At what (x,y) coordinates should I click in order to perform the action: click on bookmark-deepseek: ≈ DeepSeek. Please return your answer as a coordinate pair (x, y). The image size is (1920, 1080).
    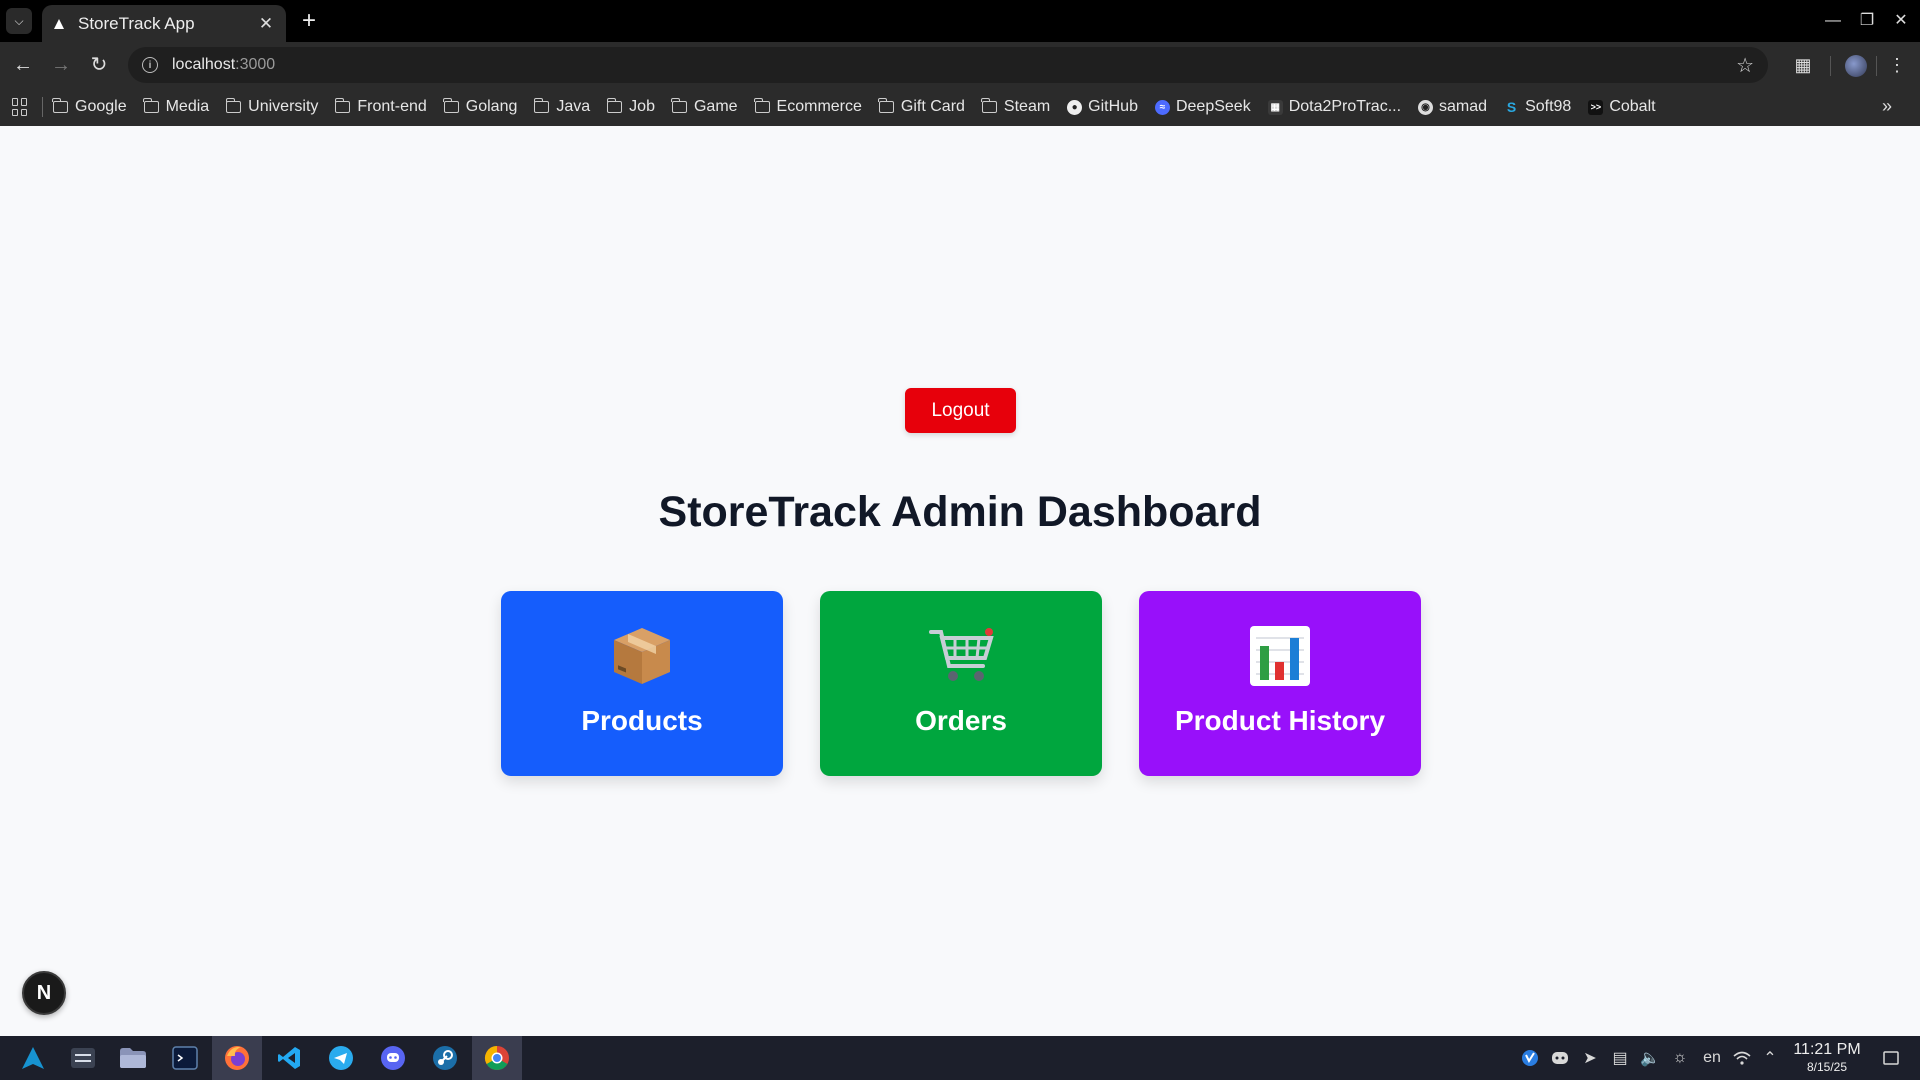
    Looking at the image, I should click on (1202, 107).